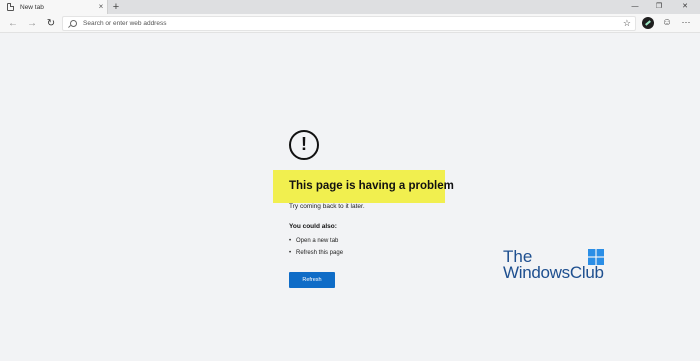  Describe the element at coordinates (667, 23) in the screenshot. I see `feedback-smiley-icon: ☺` at that location.